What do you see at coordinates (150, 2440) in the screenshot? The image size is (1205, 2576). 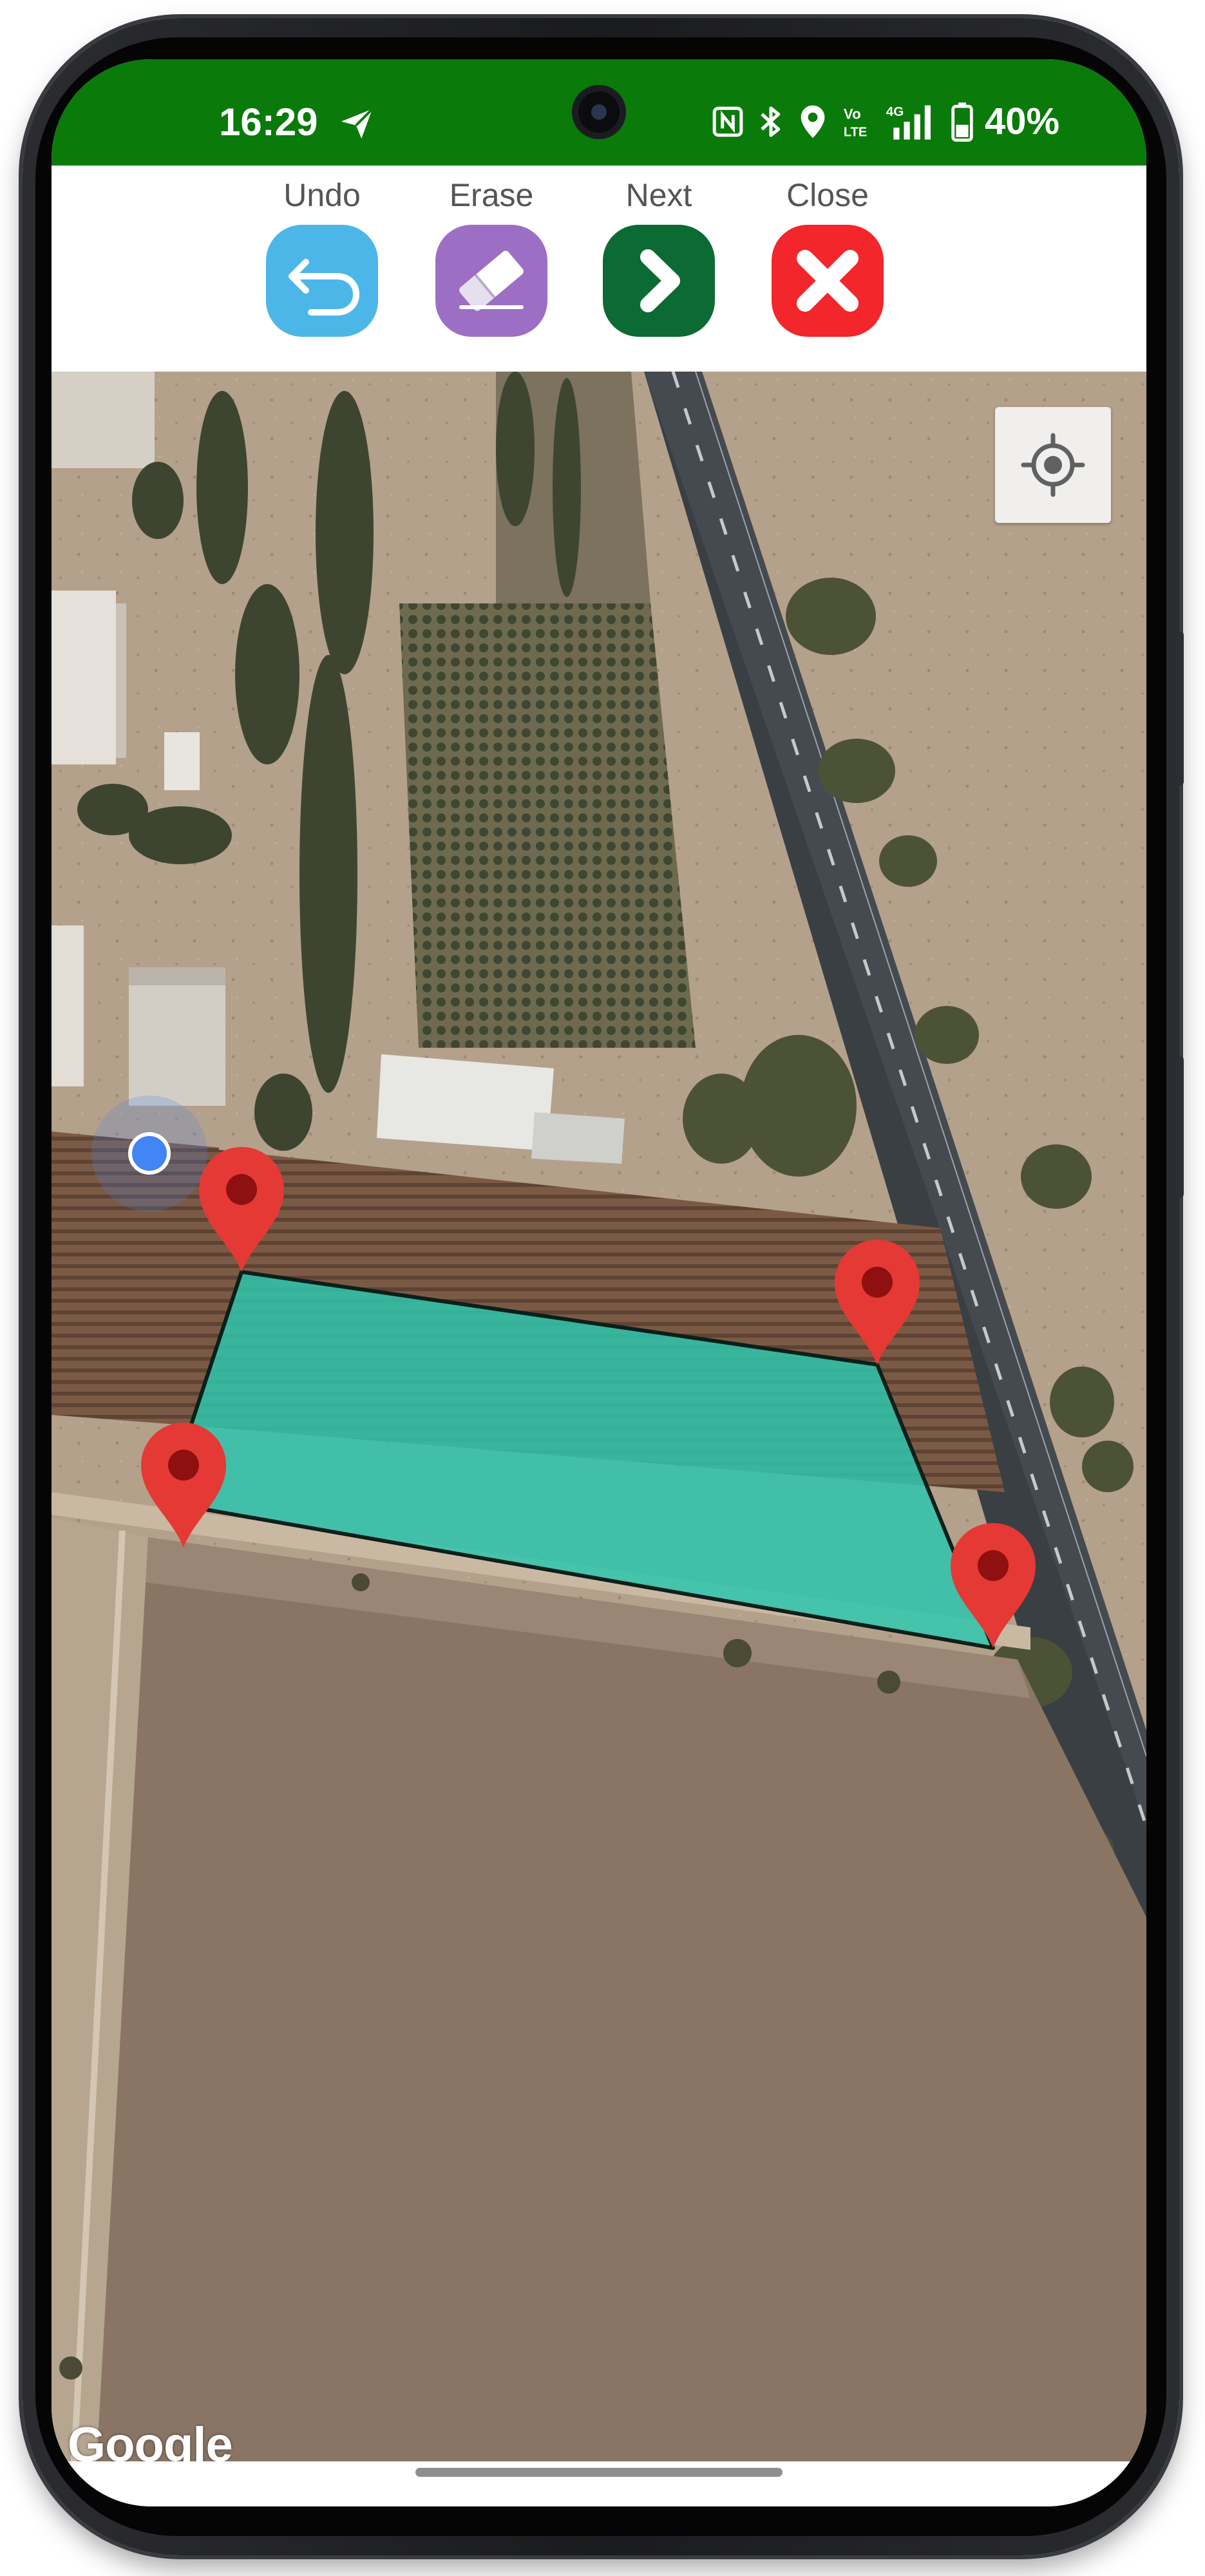 I see `google-attribution: Google` at bounding box center [150, 2440].